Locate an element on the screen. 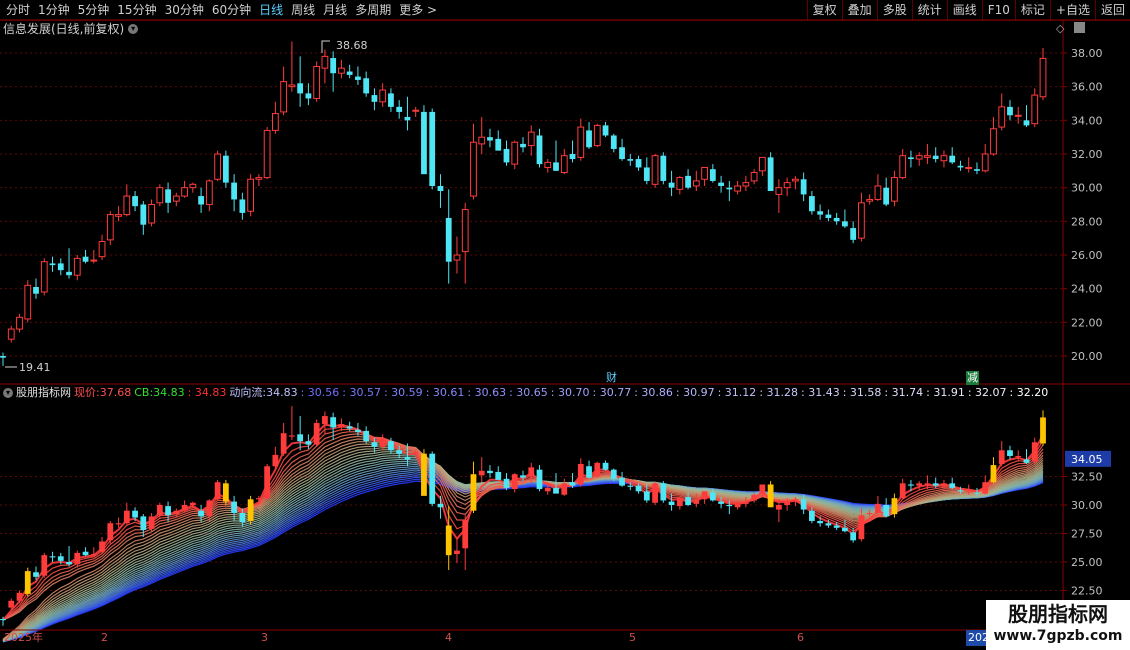 This screenshot has height=650, width=1130. max-price-text: 38.68 is located at coordinates (352, 45).